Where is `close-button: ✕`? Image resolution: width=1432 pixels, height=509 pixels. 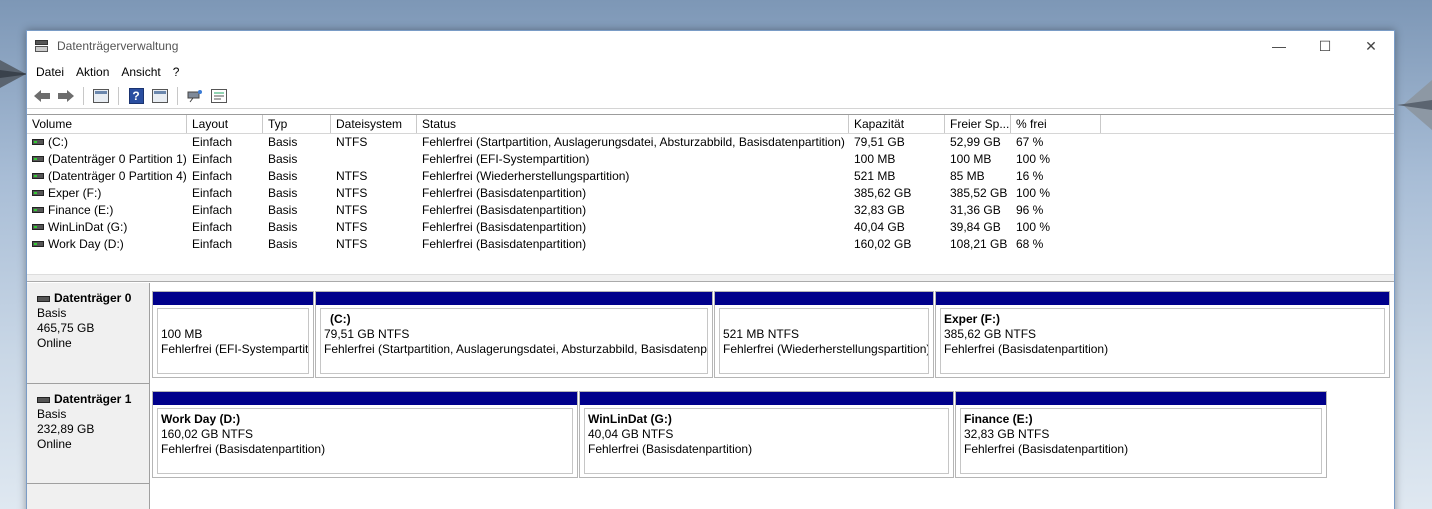 close-button: ✕ is located at coordinates (1371, 46).